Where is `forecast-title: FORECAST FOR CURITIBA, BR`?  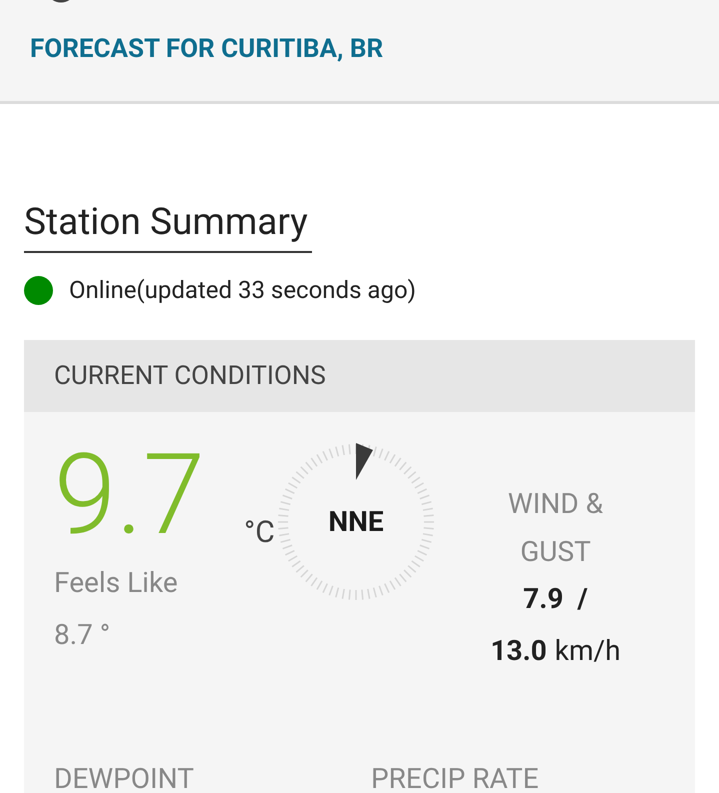 forecast-title: FORECAST FOR CURITIBA, BR is located at coordinates (207, 49).